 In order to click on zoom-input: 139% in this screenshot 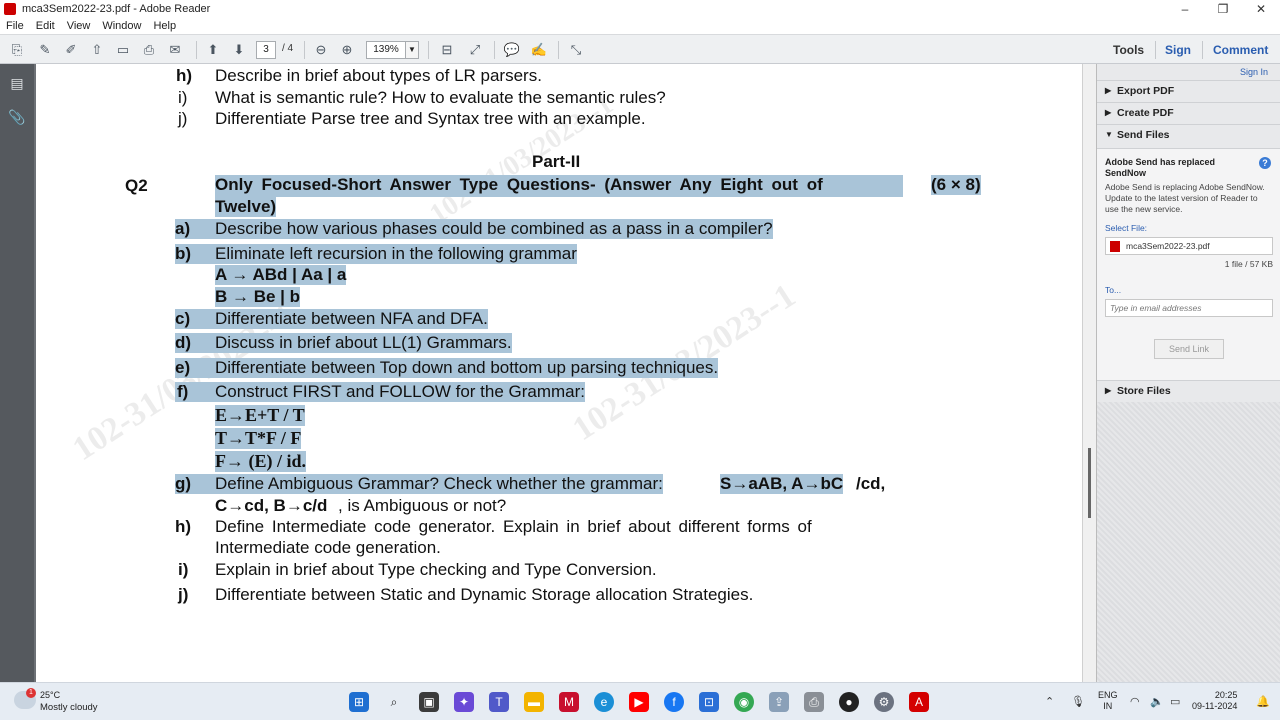, I will do `click(386, 50)`.